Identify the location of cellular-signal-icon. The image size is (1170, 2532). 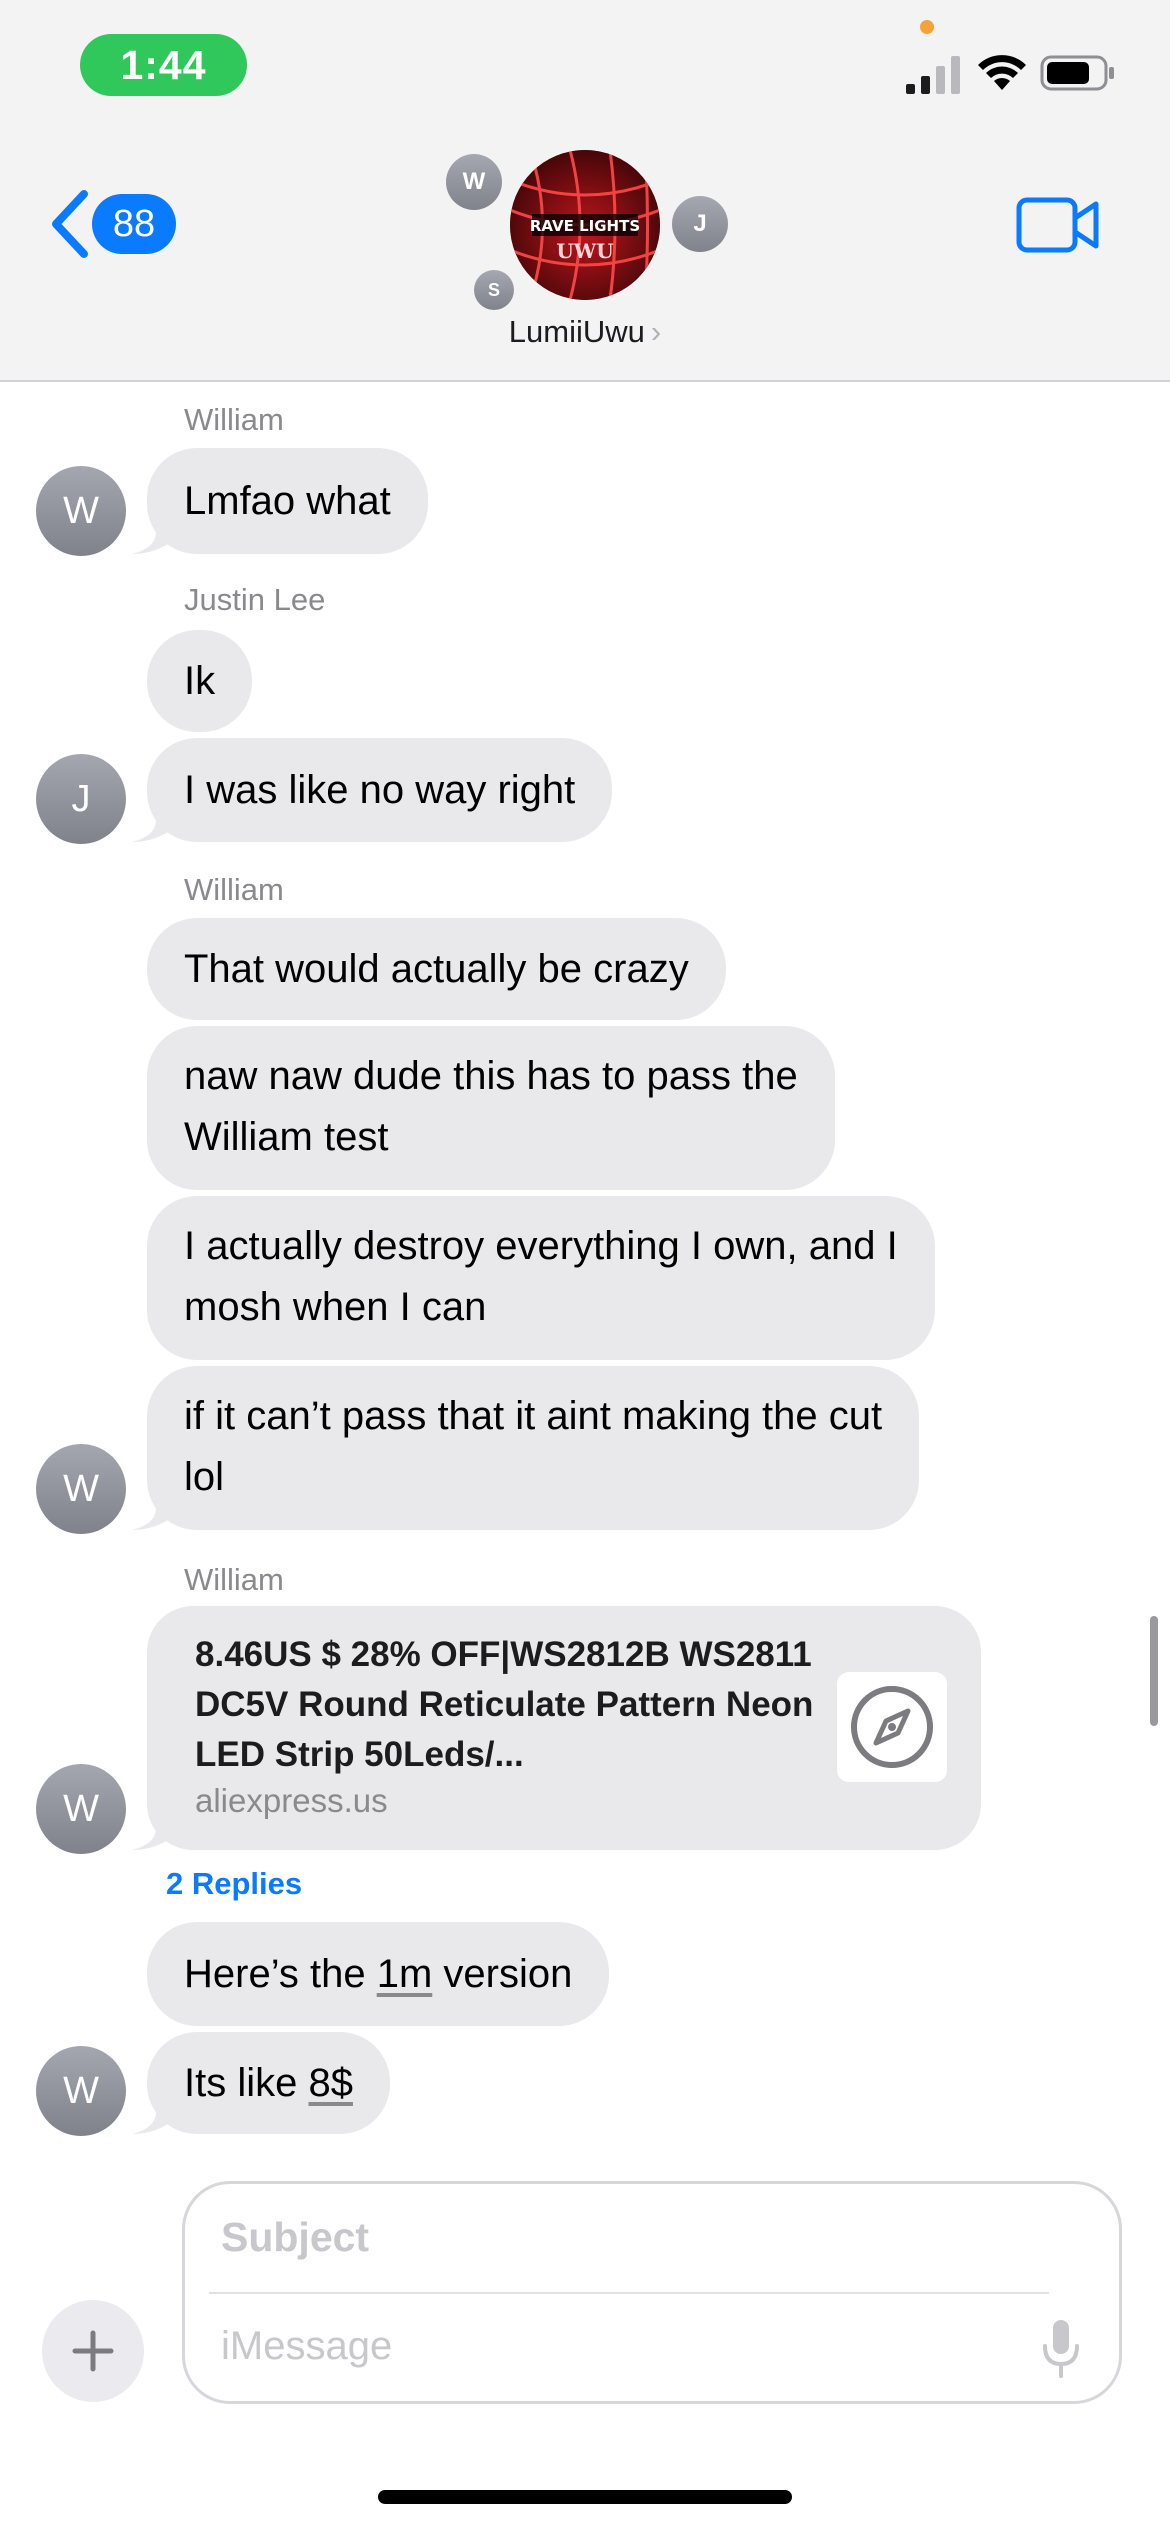
(933, 75).